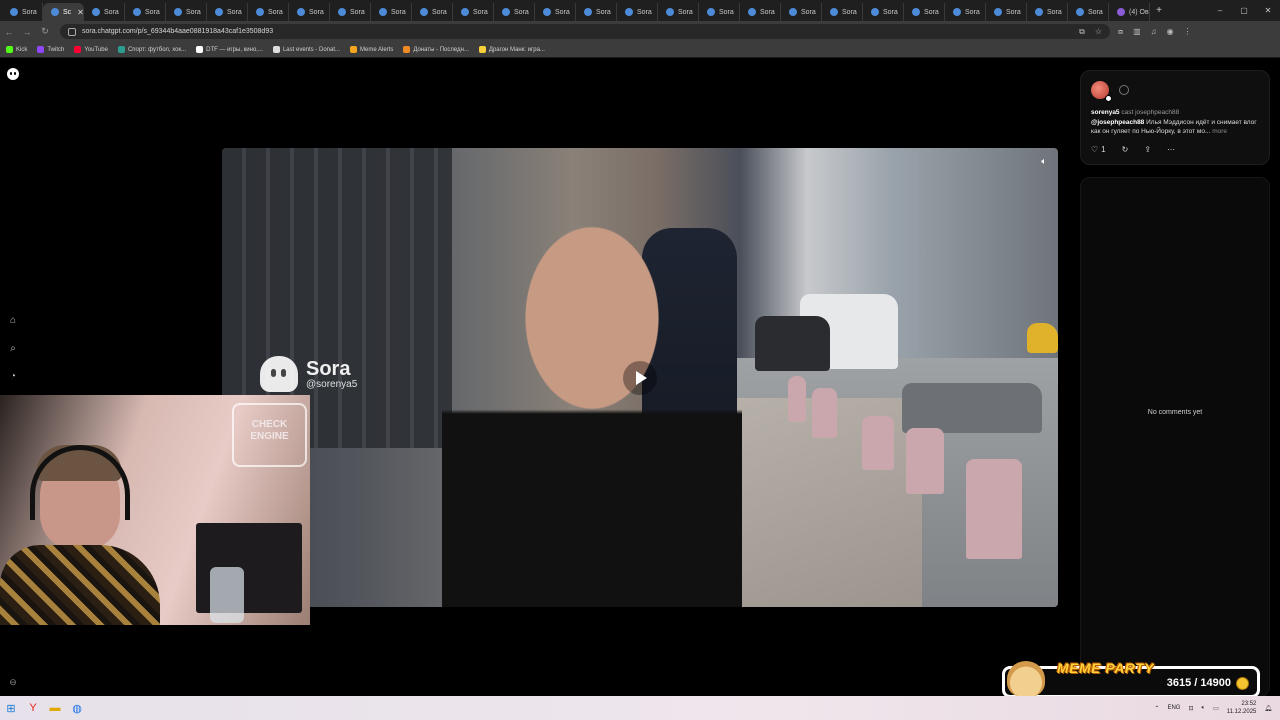 This screenshot has width=1280, height=720. Describe the element at coordinates (1129, 12) in the screenshot. I see `browser-tab: (4) Ов` at that location.